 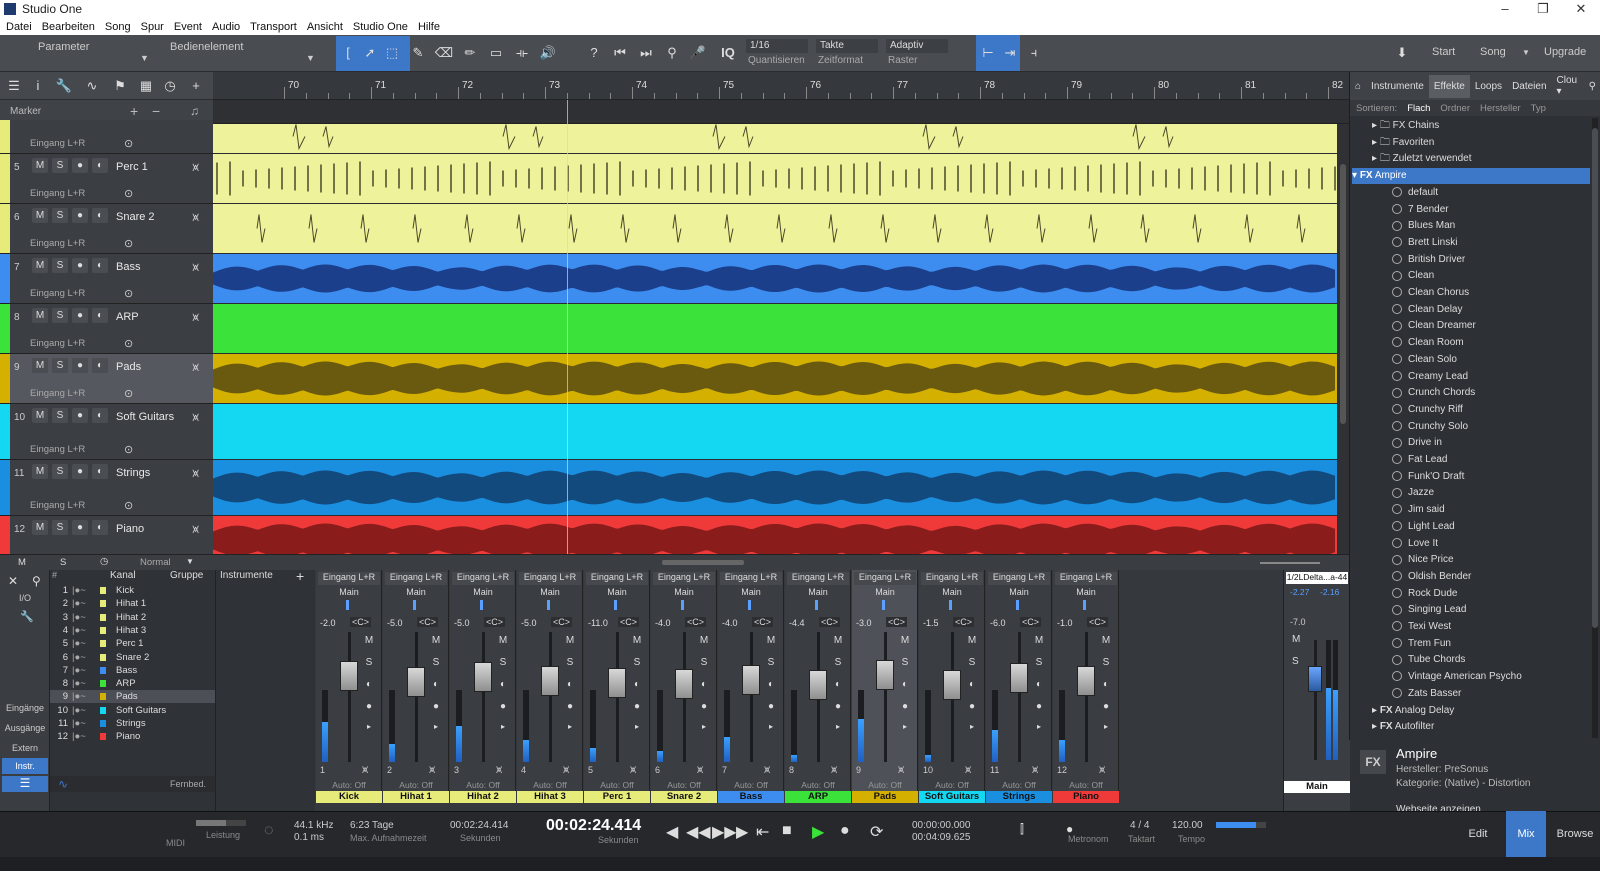 What do you see at coordinates (300, 576) in the screenshot?
I see `add-instrument-icon: +` at bounding box center [300, 576].